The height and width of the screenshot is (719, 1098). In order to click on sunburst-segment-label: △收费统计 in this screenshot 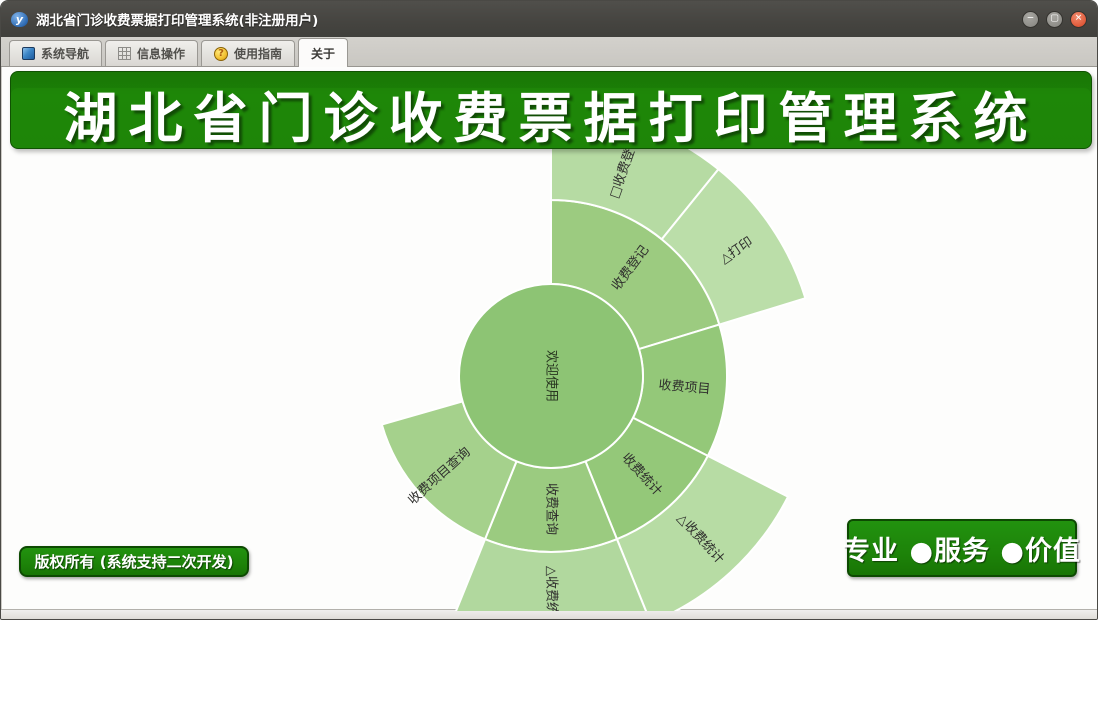, I will do `click(551, 588)`.